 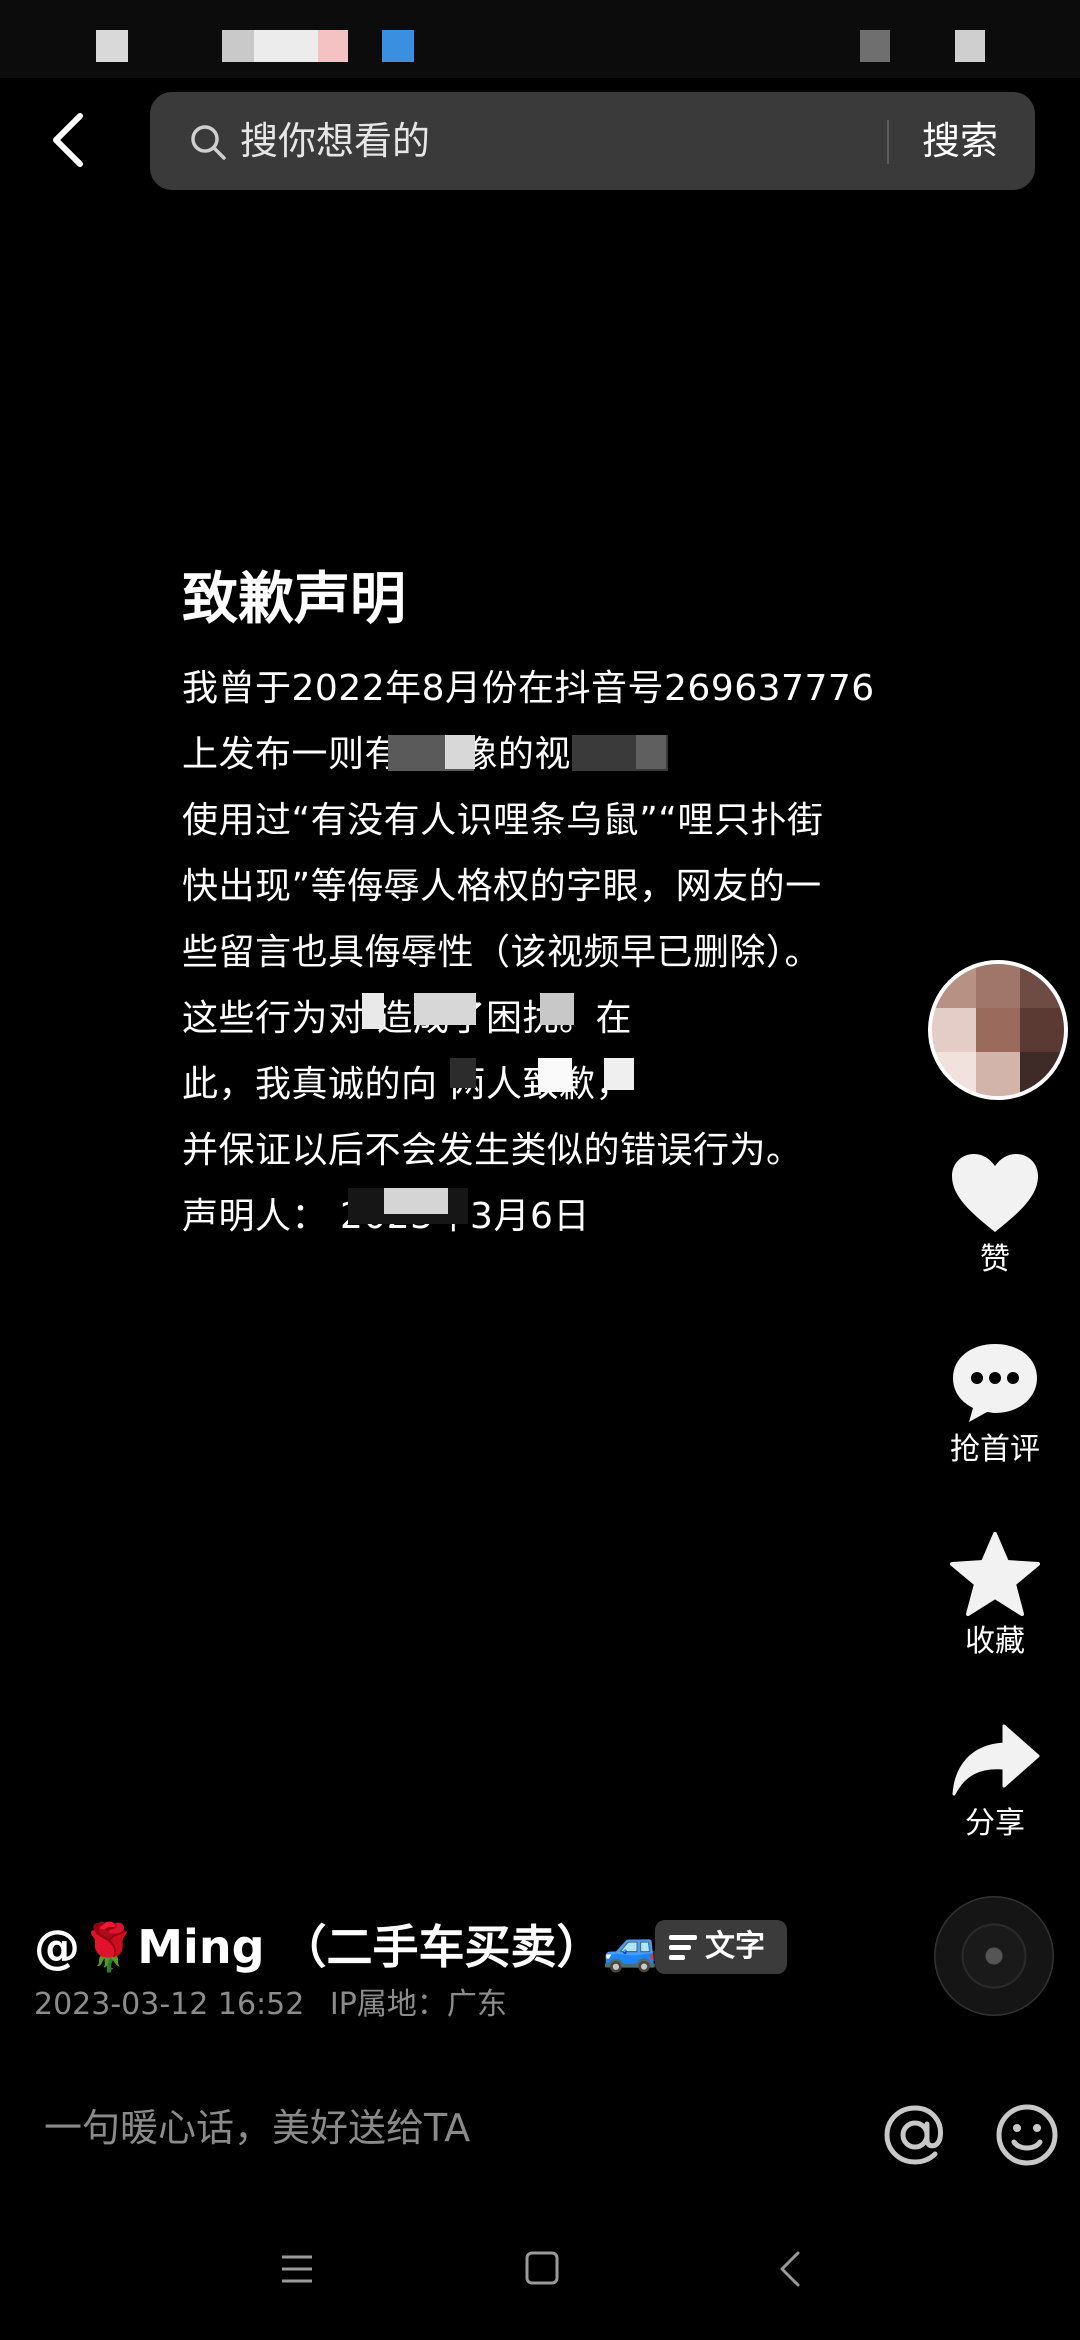 I want to click on author-prefix: @, so click(x=57, y=1947).